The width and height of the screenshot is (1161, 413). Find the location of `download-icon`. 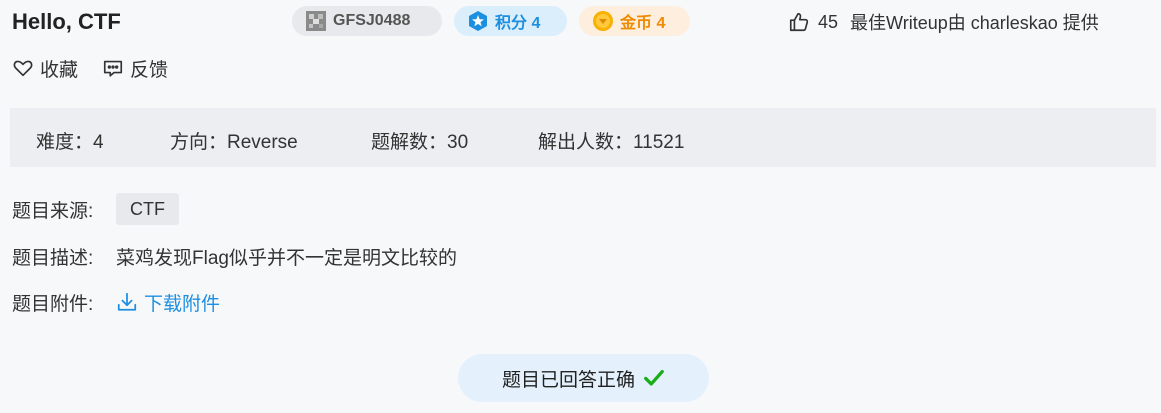

download-icon is located at coordinates (127, 301).